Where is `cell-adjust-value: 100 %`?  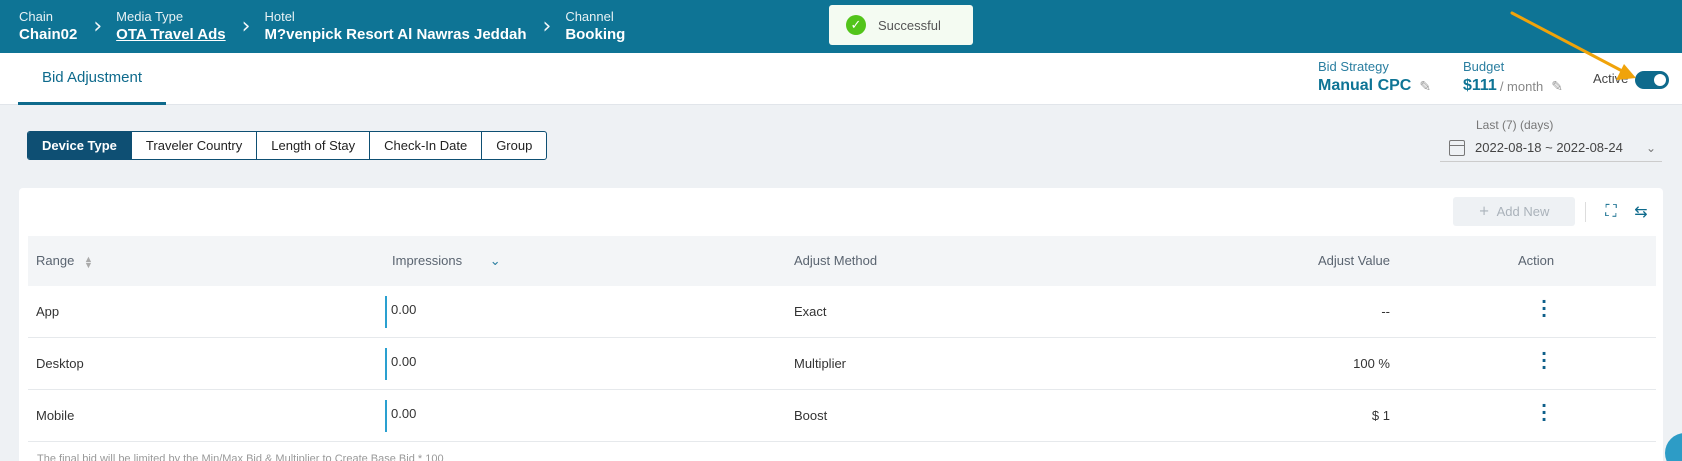
cell-adjust-value: 100 % is located at coordinates (1371, 363).